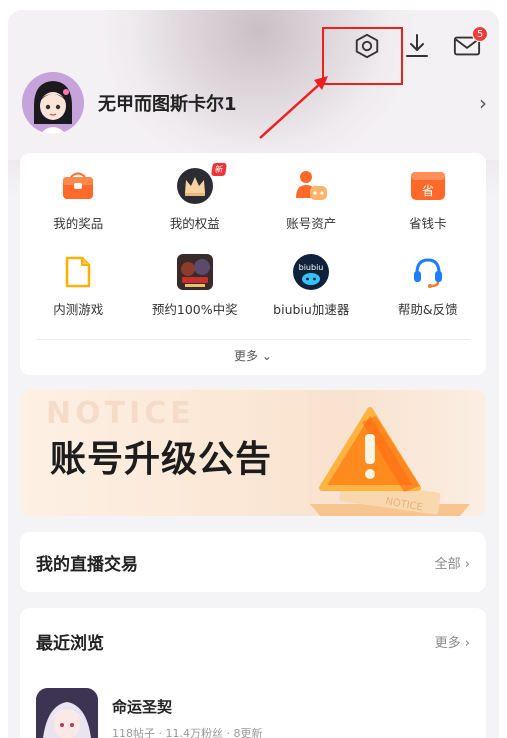 This screenshot has width=507, height=738. I want to click on warning-sign-icon: NOTICE, so click(390, 461).